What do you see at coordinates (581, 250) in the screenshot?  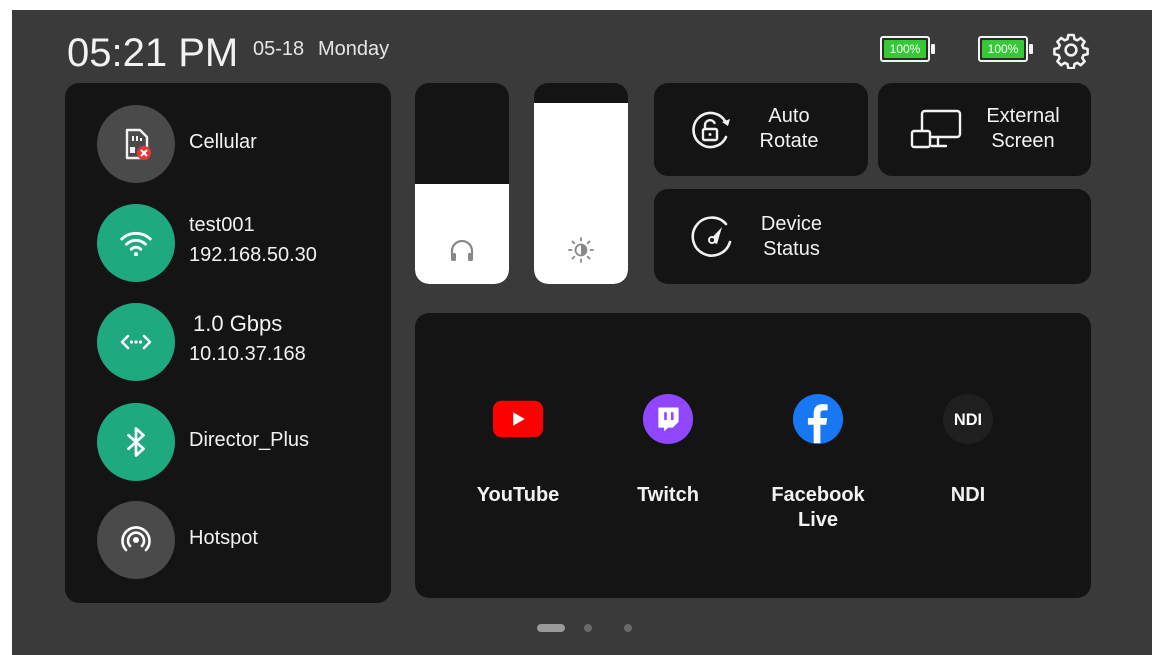 I see `brightness-icon` at bounding box center [581, 250].